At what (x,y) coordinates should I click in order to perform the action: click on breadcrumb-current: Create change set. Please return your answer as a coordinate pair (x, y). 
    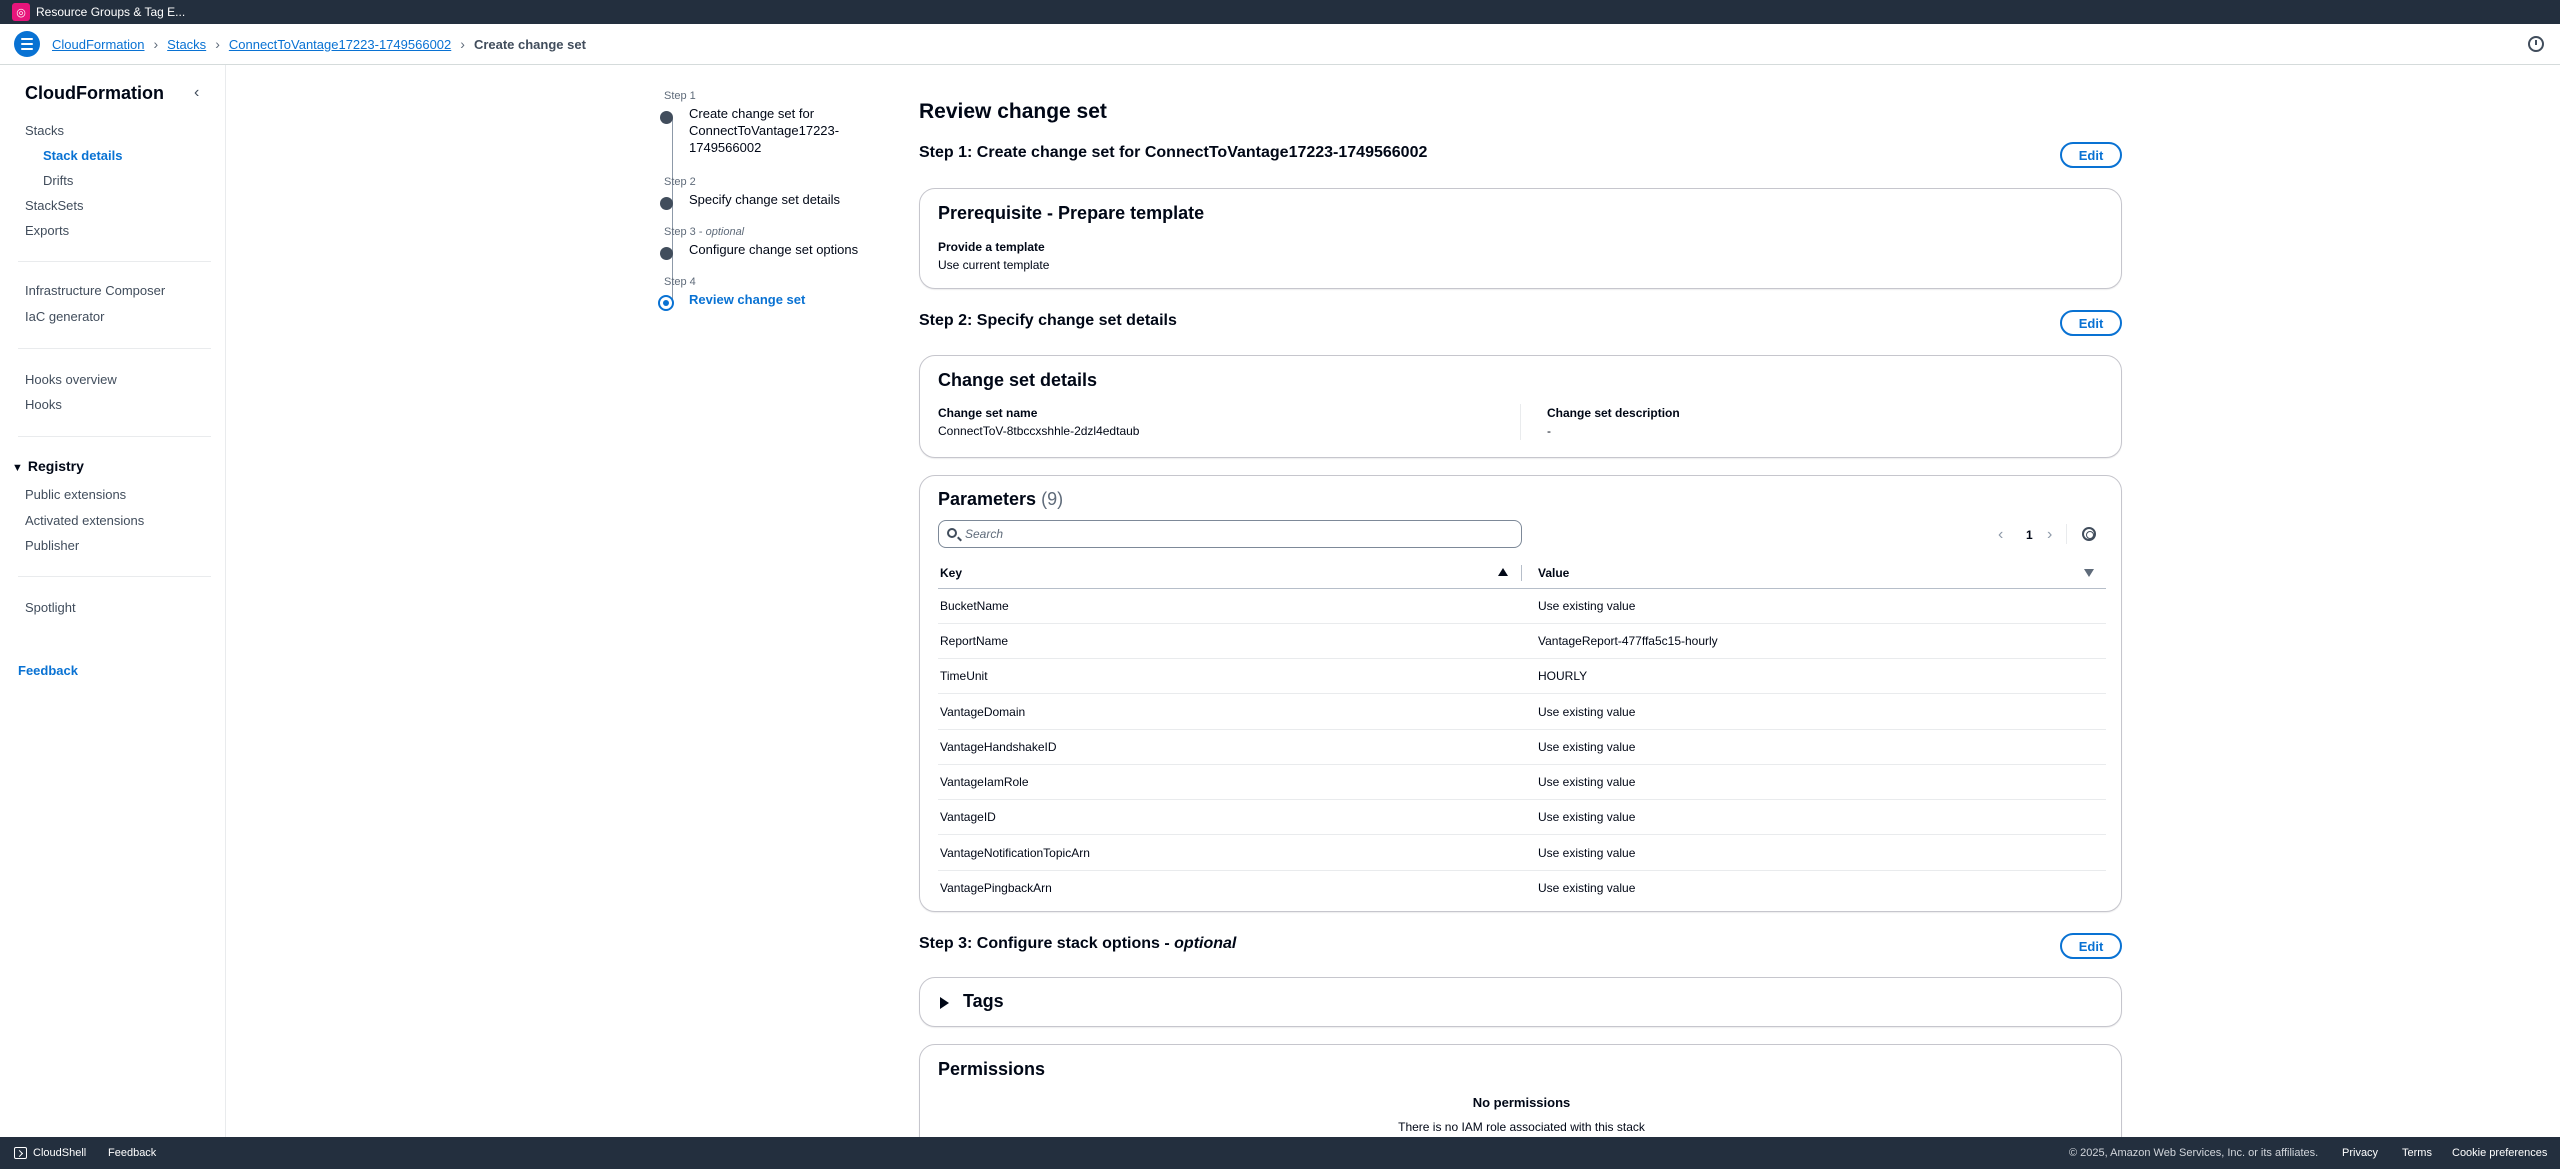
    Looking at the image, I should click on (529, 44).